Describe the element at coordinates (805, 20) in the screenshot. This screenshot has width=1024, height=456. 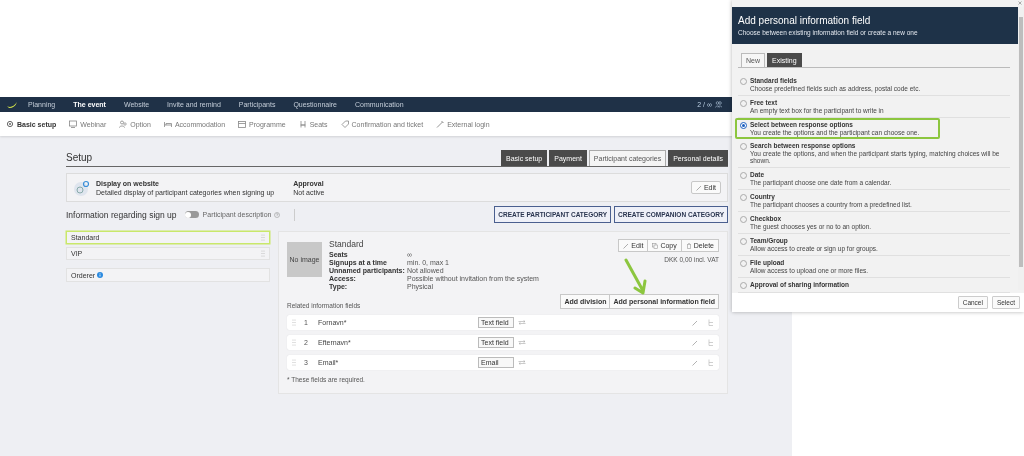
I see `dialog-title: Add personal information field` at that location.